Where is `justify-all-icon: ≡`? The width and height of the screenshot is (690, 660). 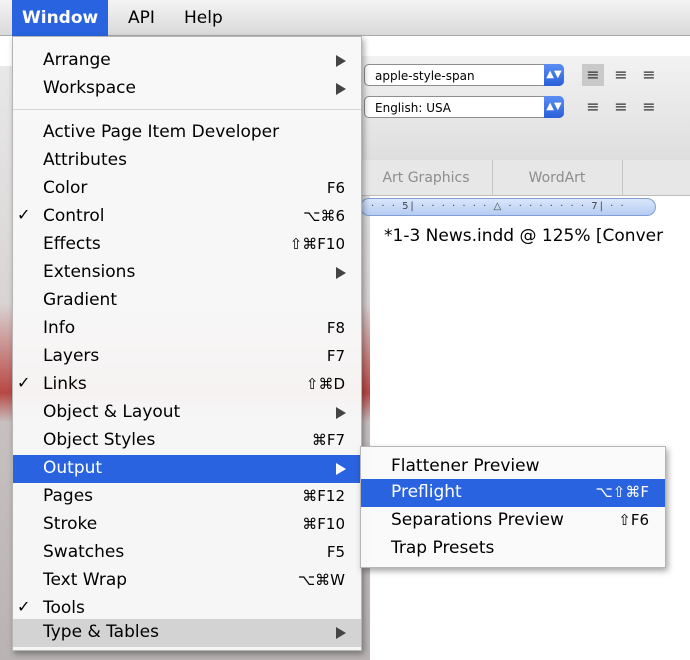
justify-all-icon: ≡ is located at coordinates (649, 107).